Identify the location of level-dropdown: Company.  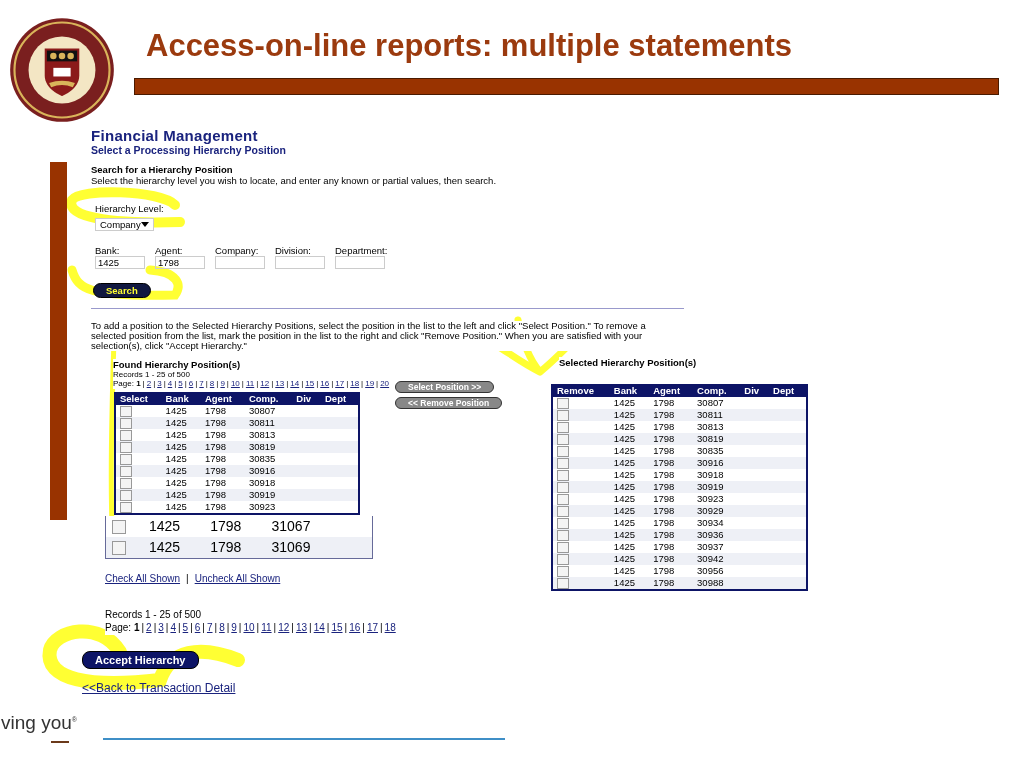
(124, 224).